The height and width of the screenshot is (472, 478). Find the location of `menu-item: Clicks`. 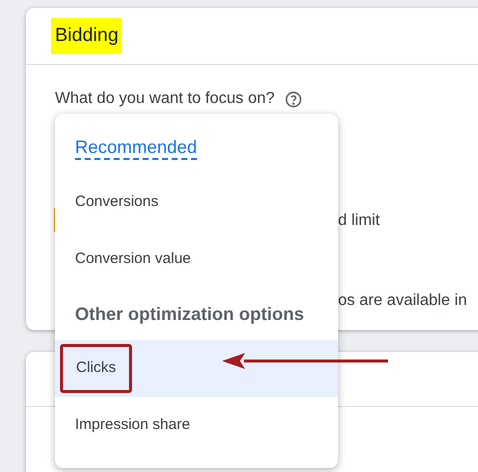

menu-item: Clicks is located at coordinates (196, 368).